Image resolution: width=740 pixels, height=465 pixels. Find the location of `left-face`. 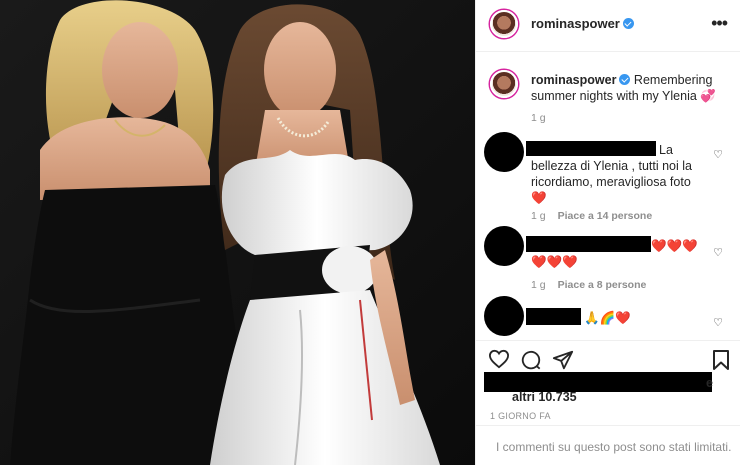

left-face is located at coordinates (140, 70).